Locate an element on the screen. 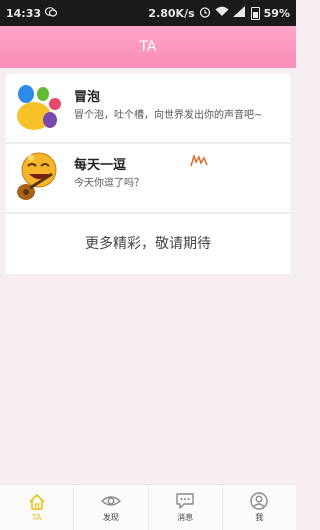 Image resolution: width=320 pixels, height=530 pixels. bottom-tabbar: TA 发现 消息 我 is located at coordinates (148, 507).